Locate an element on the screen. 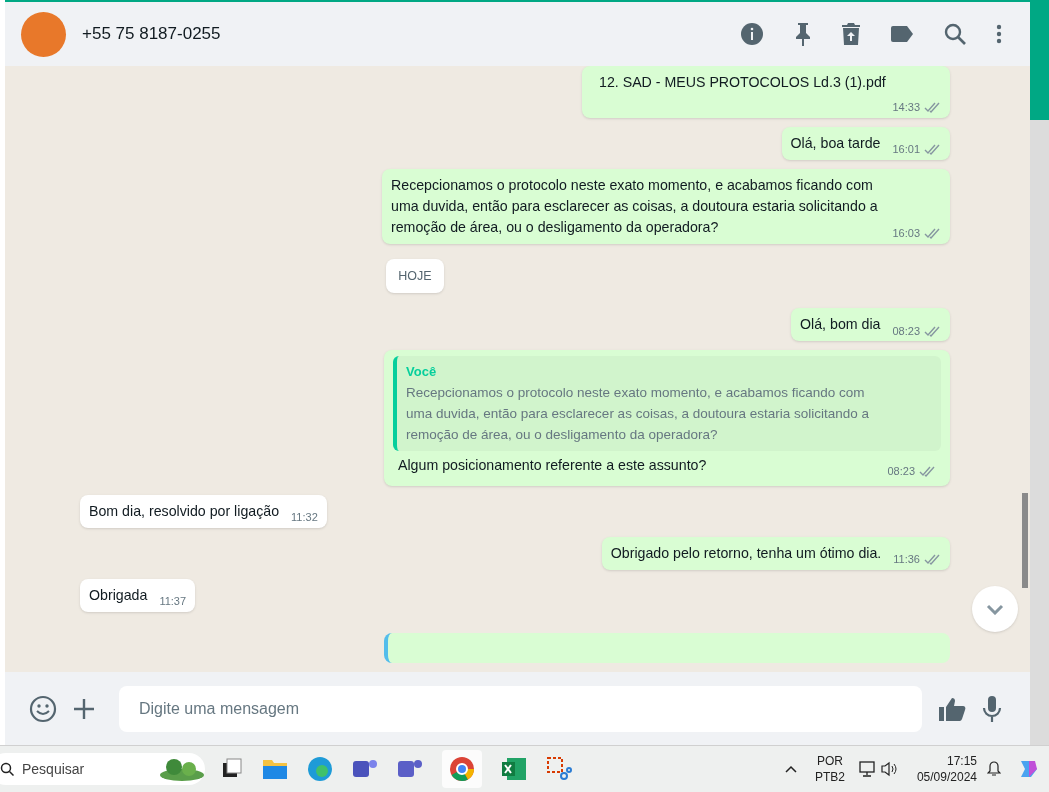 Image resolution: width=1049 pixels, height=792 pixels. scrollbar is located at coordinates (1025, 540).